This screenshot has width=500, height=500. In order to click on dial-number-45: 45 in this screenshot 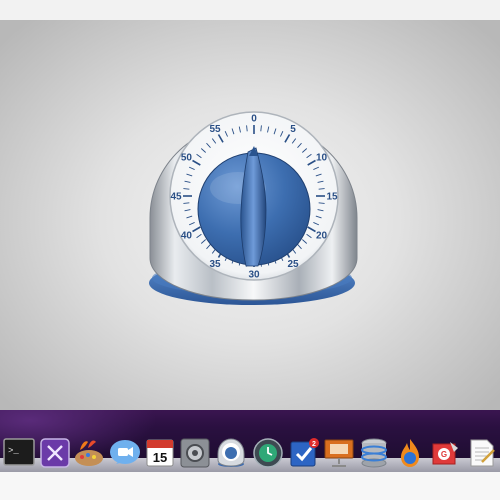, I will do `click(176, 197)`.